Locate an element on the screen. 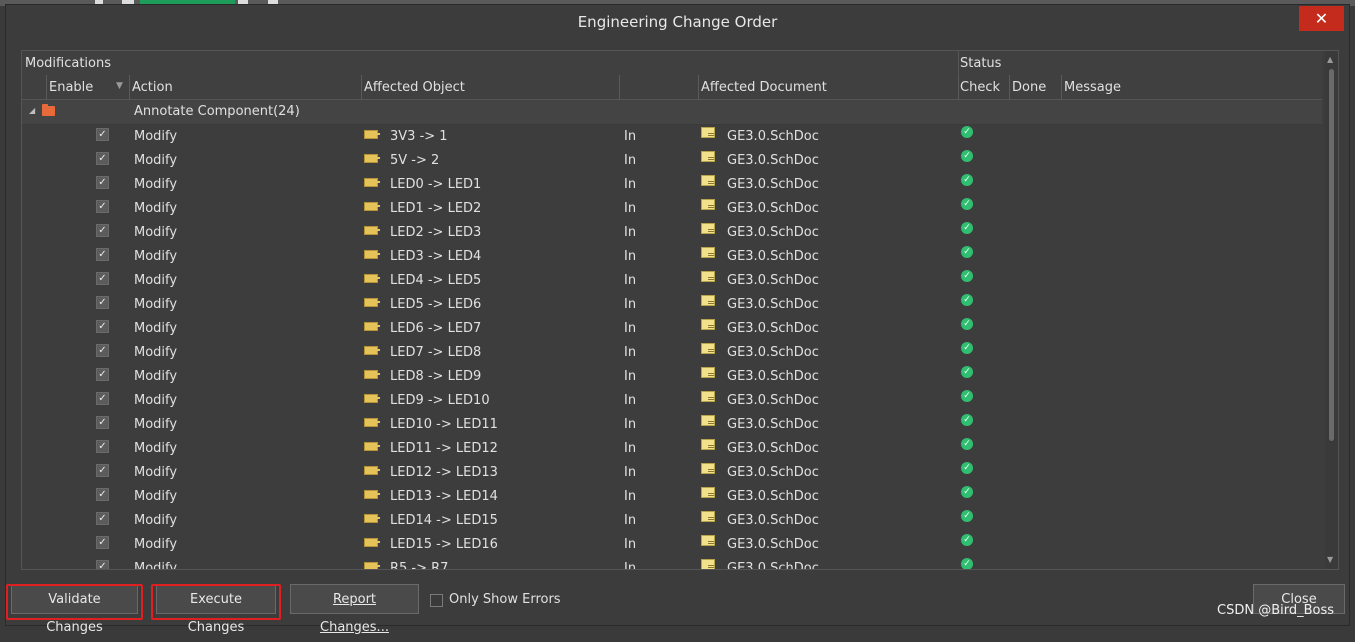 Image resolution: width=1355 pixels, height=642 pixels. only-show-errors-checkbox is located at coordinates (436, 600).